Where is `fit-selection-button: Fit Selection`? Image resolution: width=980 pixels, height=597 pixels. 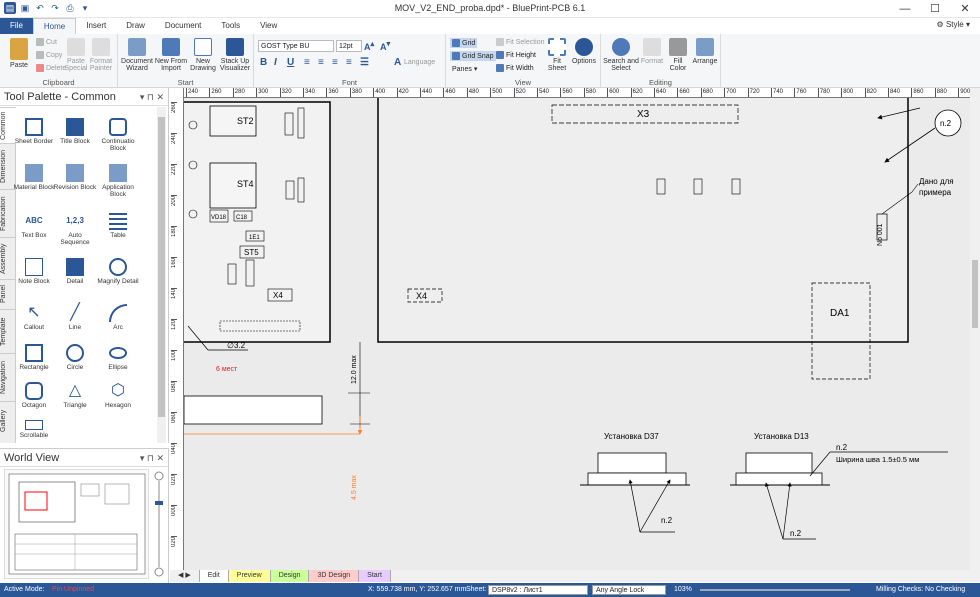
fit-selection-button: Fit Selection is located at coordinates (520, 42).